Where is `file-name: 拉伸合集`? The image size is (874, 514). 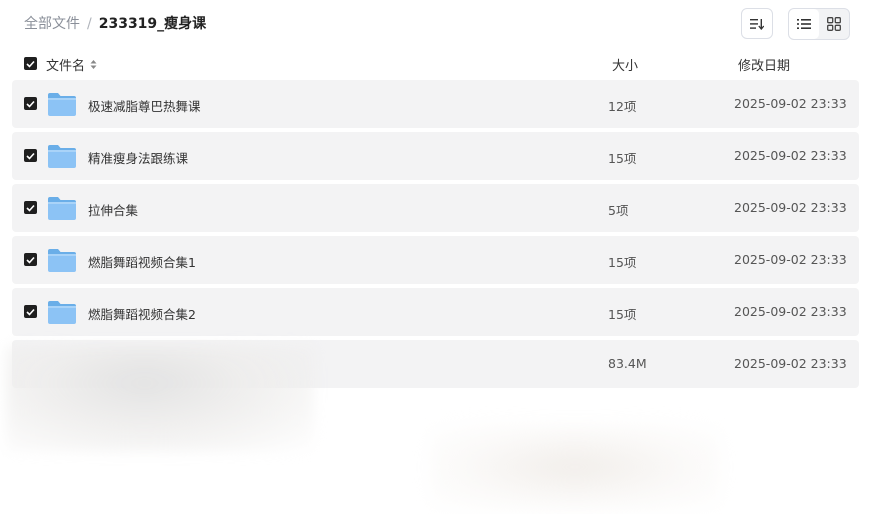
file-name: 拉伸合集 is located at coordinates (113, 209).